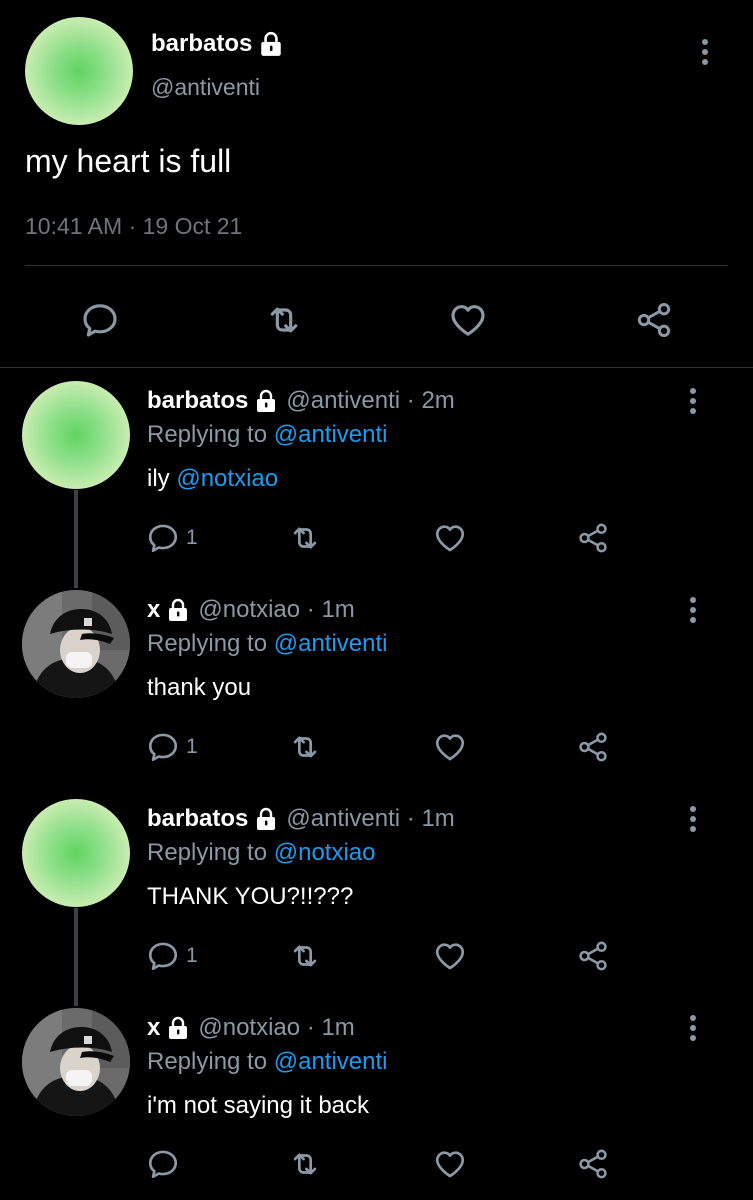 The width and height of the screenshot is (753, 1200). I want to click on reply-text-body: thank you, so click(199, 687).